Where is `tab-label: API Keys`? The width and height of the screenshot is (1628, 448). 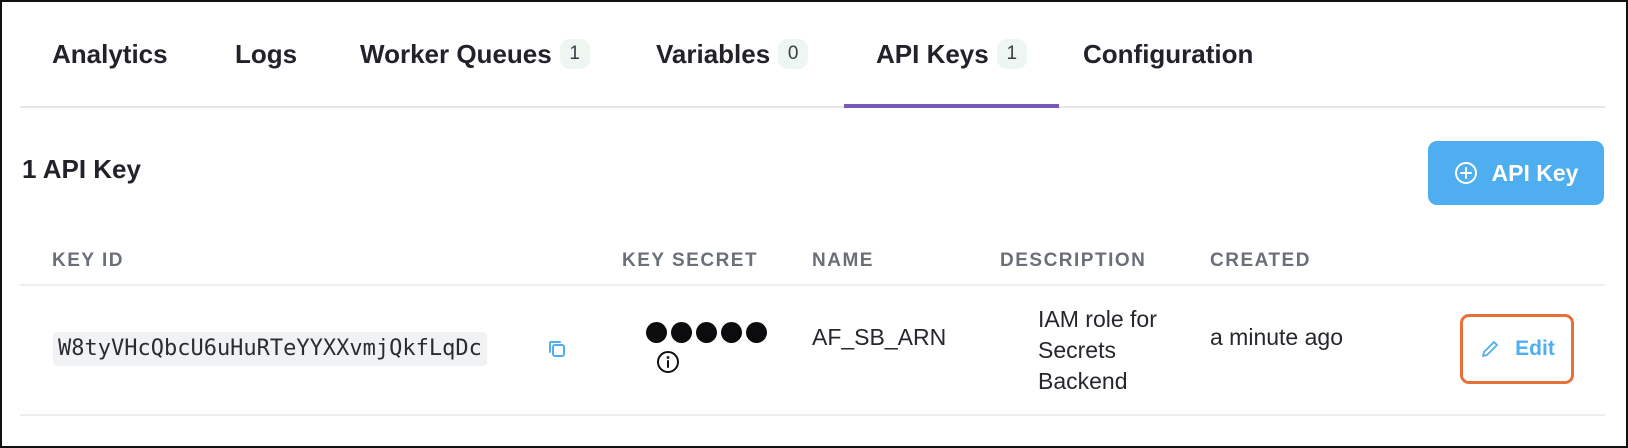
tab-label: API Keys is located at coordinates (932, 53).